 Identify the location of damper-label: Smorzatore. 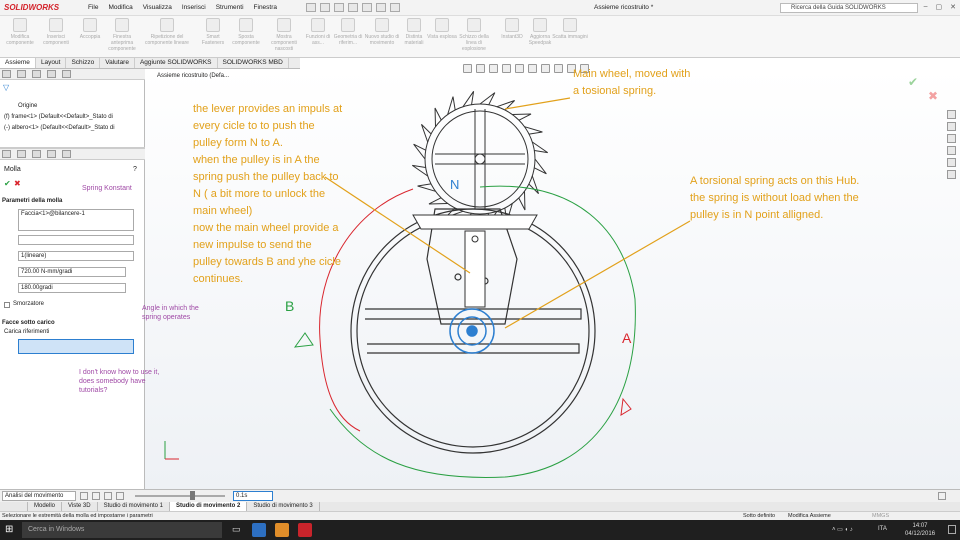
(29, 304).